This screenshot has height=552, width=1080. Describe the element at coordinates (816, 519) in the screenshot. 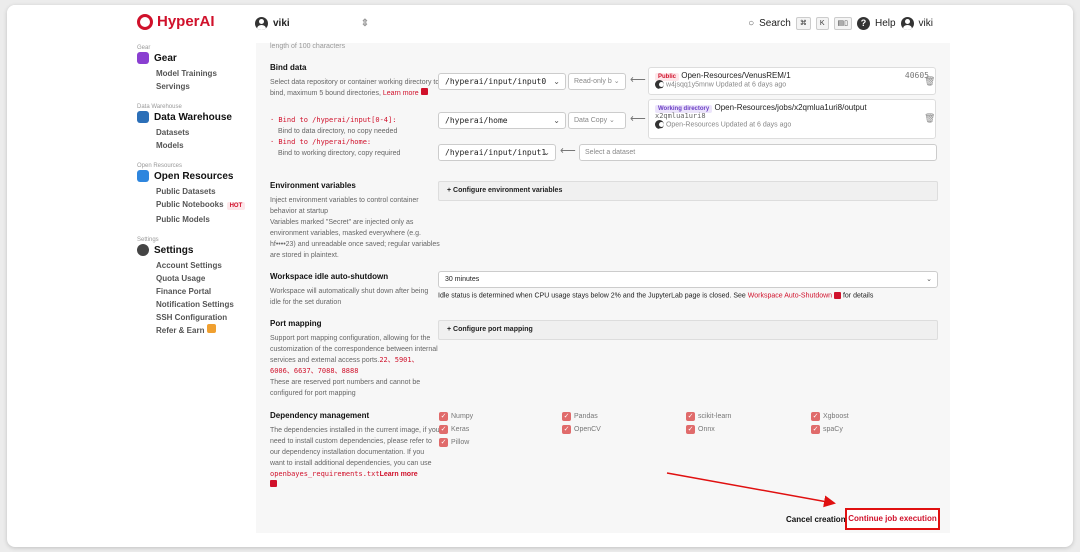

I see `cancel-creation-button: Cancel creation` at that location.